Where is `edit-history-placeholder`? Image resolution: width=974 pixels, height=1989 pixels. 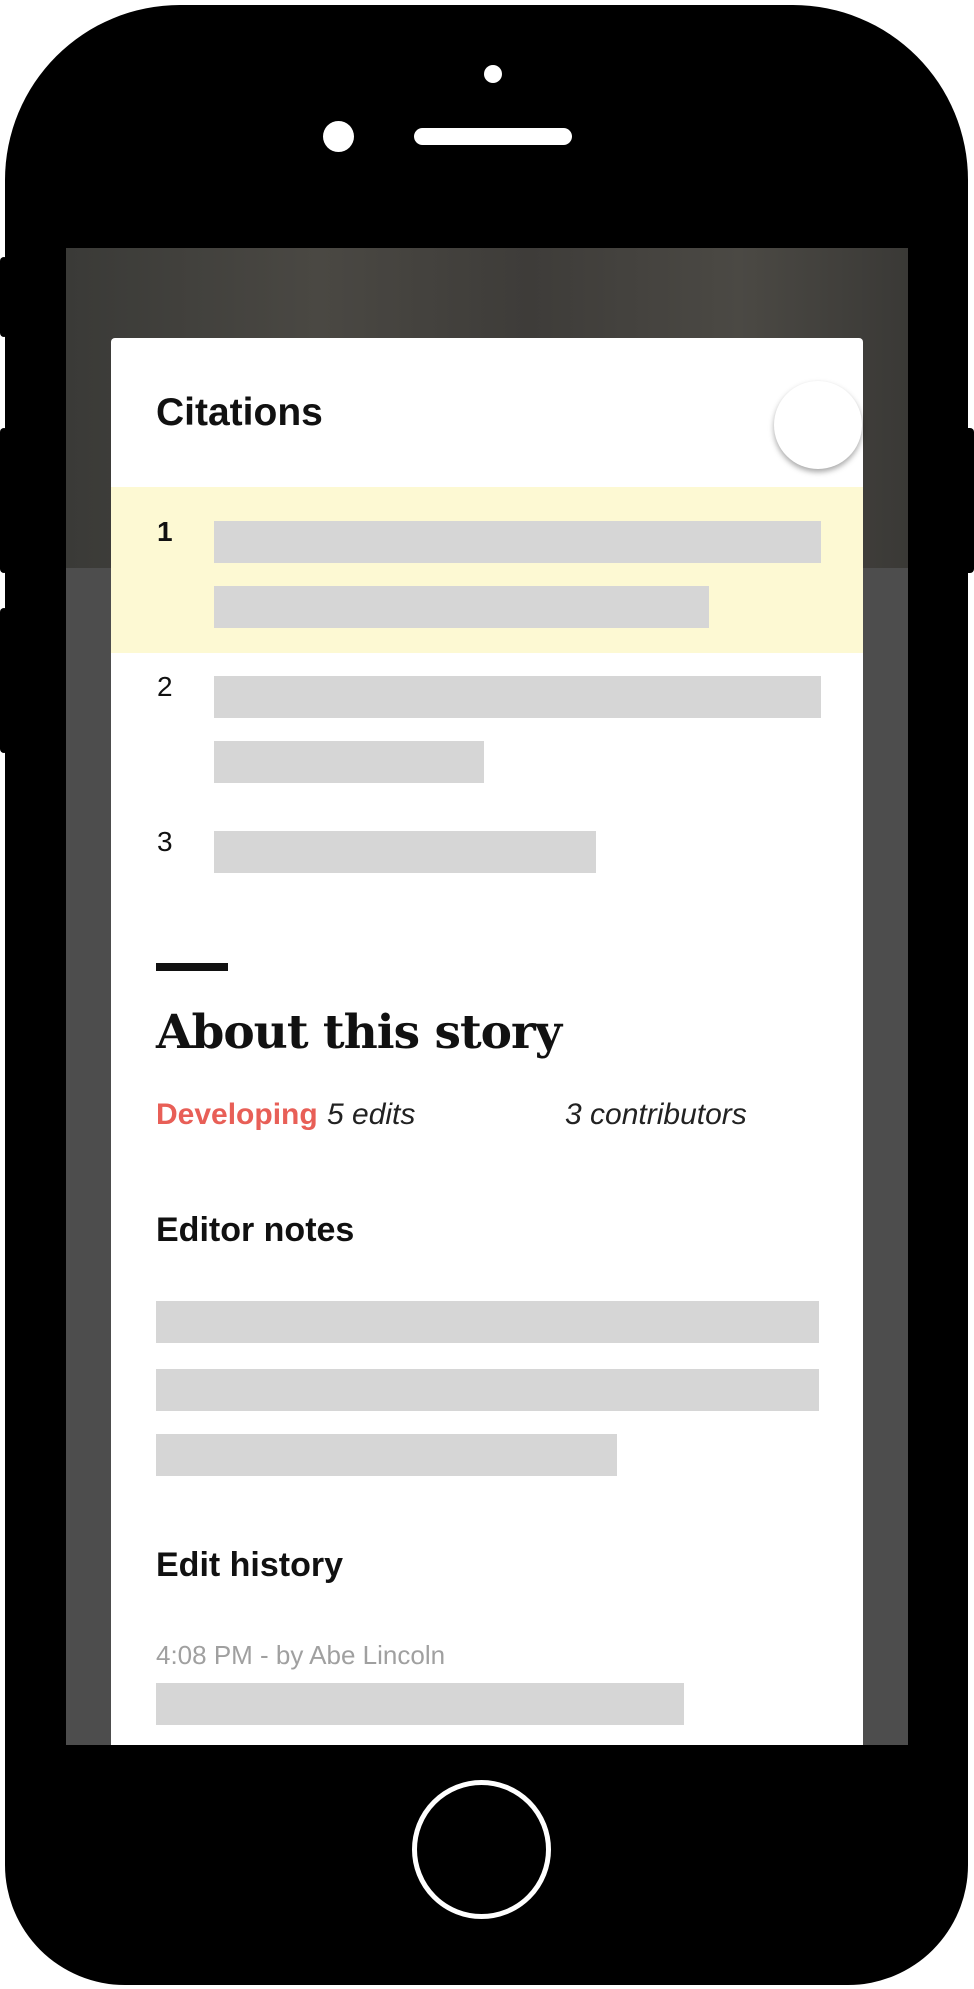 edit-history-placeholder is located at coordinates (420, 1704).